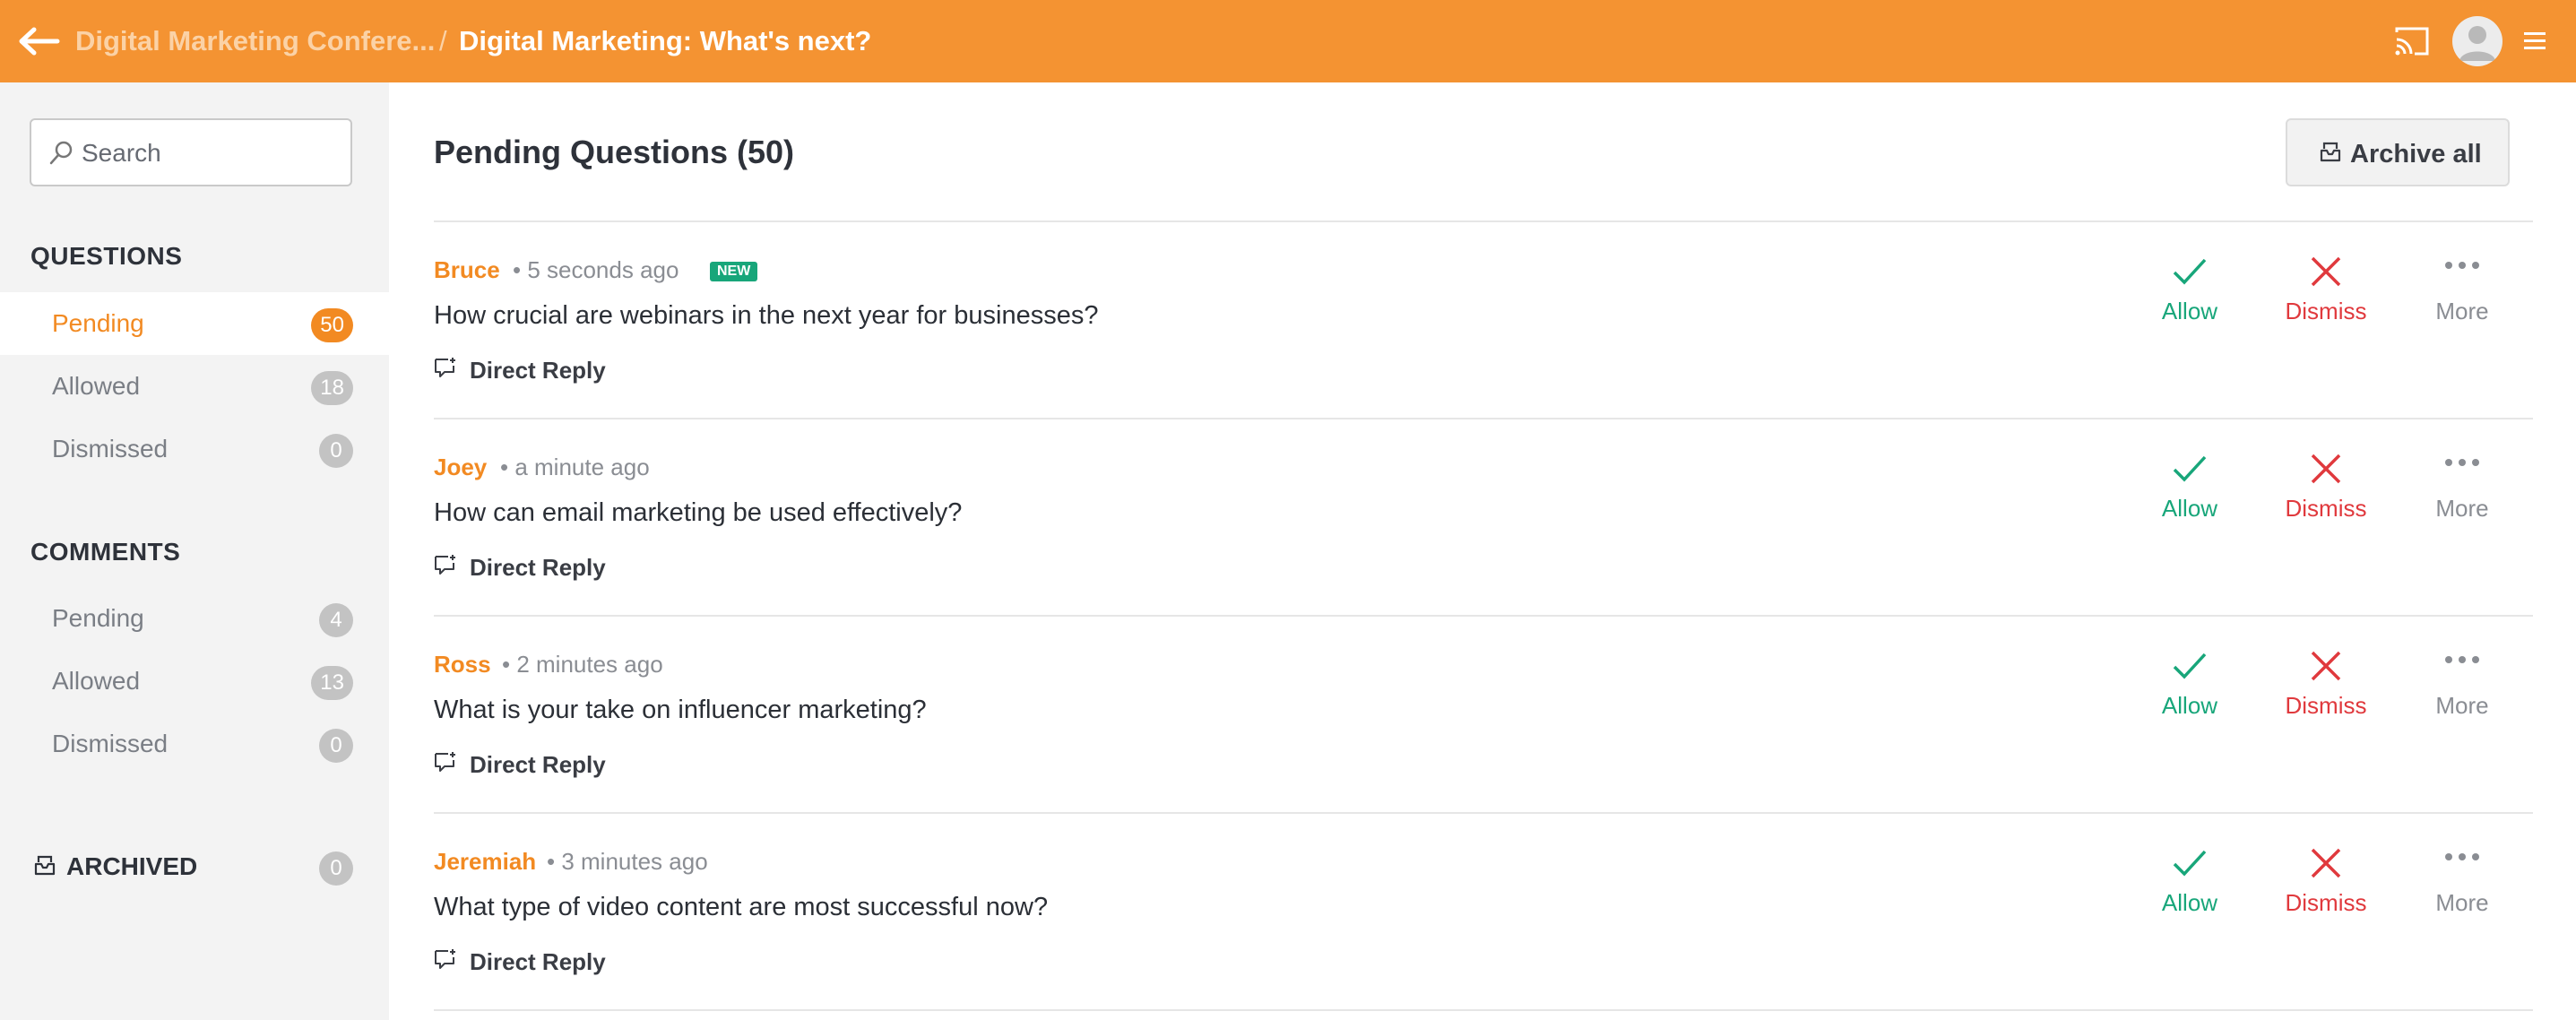 This screenshot has height=1020, width=2576. I want to click on sidebar-item-archived: ARCHIVED 0, so click(194, 866).